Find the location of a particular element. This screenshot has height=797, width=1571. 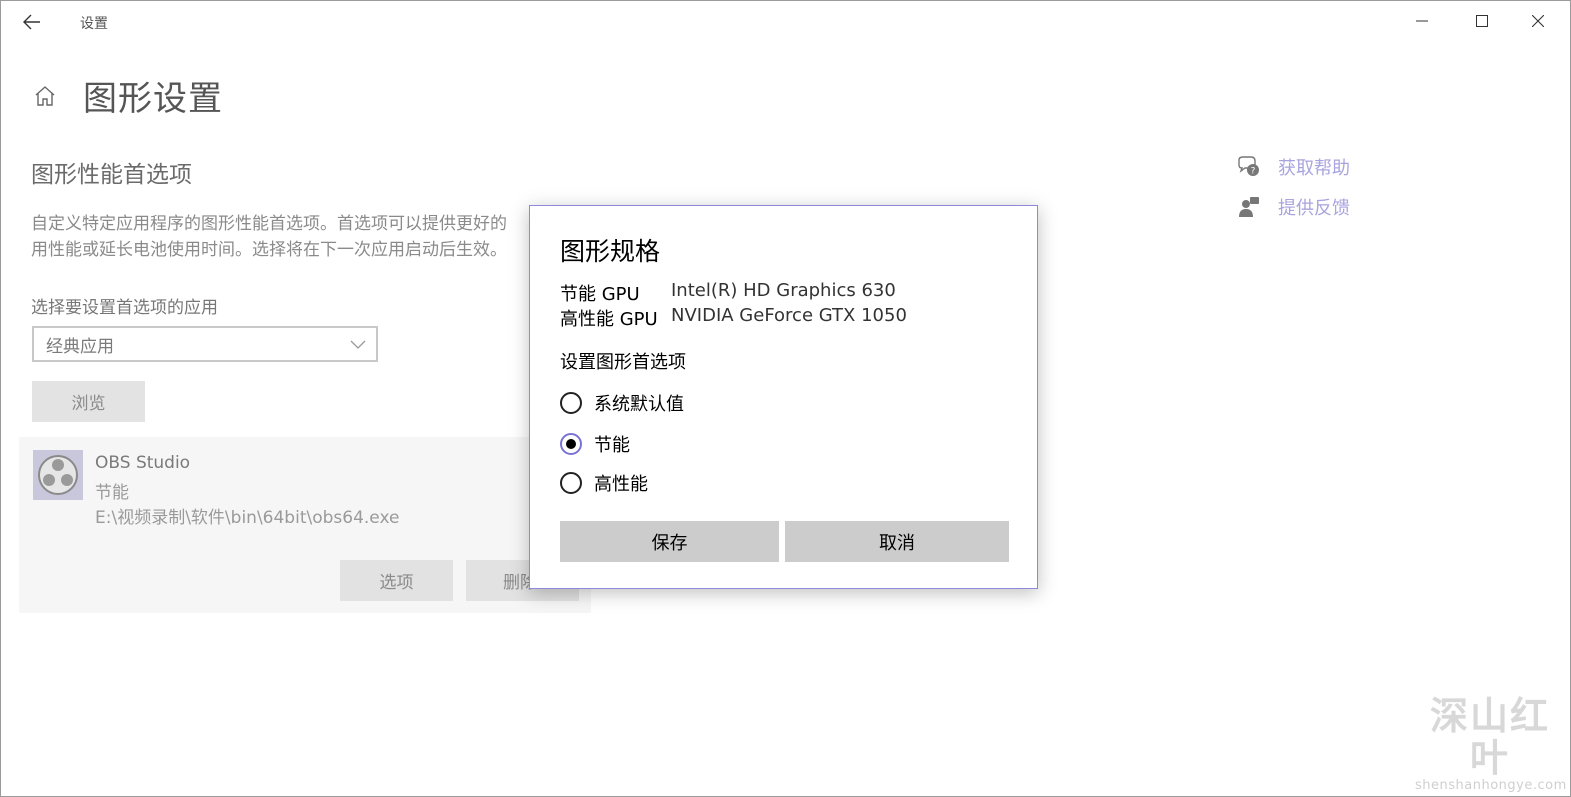

close-icon is located at coordinates (1538, 21).